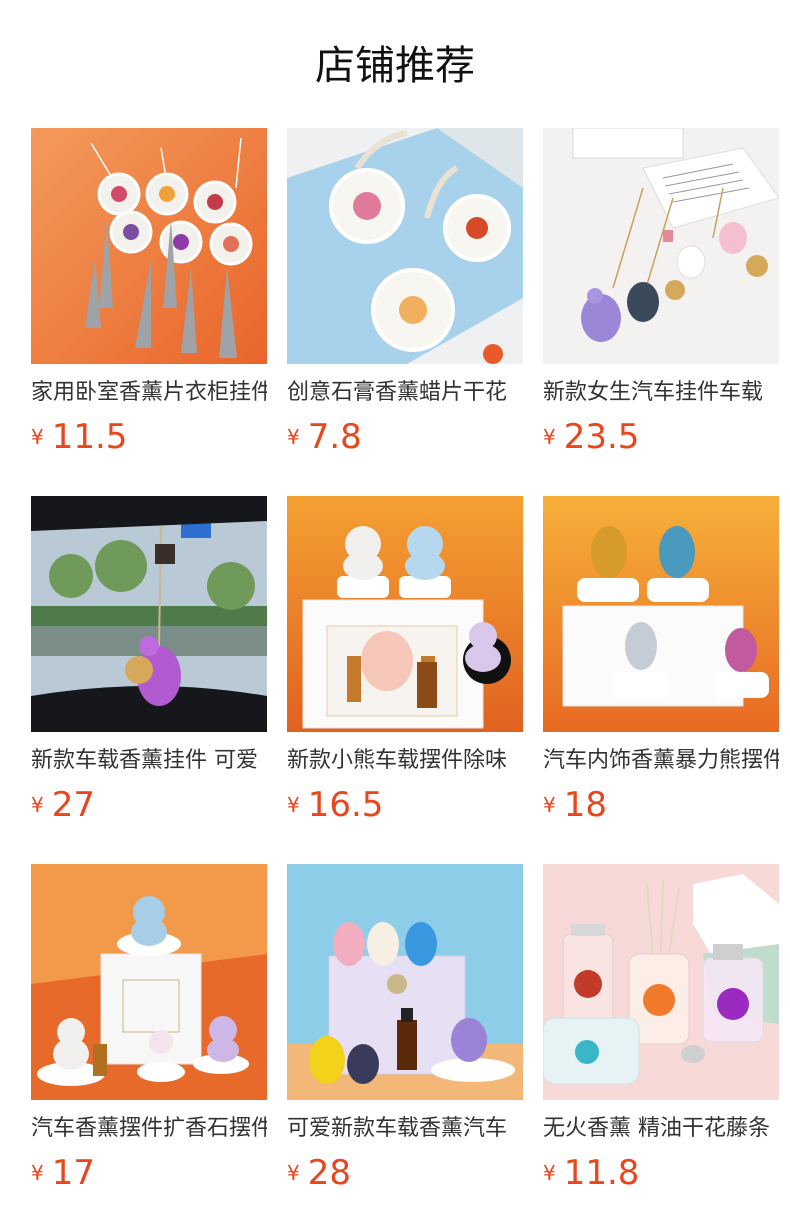  Describe the element at coordinates (149, 1129) in the screenshot. I see `product-name: 汽车香薰摆件扩香石摆件` at that location.